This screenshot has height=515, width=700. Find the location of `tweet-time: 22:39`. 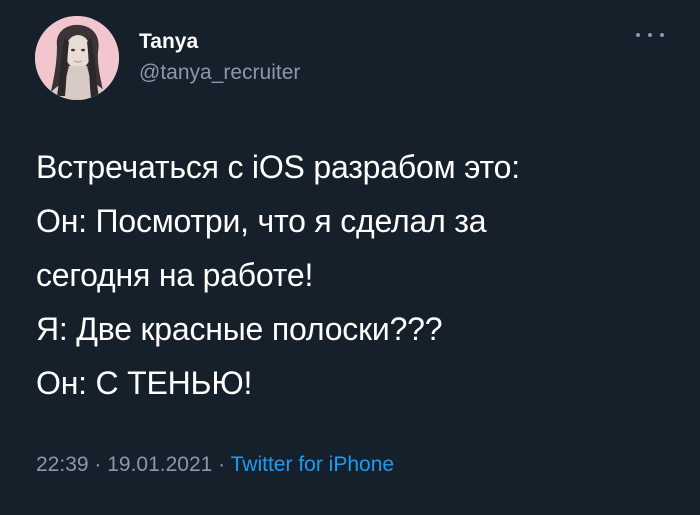

tweet-time: 22:39 is located at coordinates (62, 464).